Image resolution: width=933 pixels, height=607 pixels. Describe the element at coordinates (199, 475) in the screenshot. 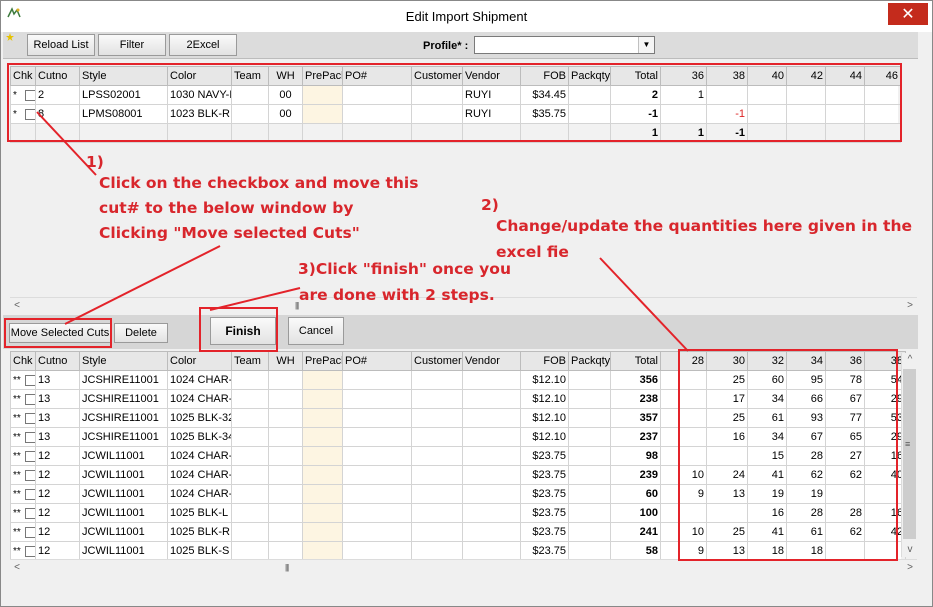

I see `cell-color: 1024 CHAR-F` at that location.